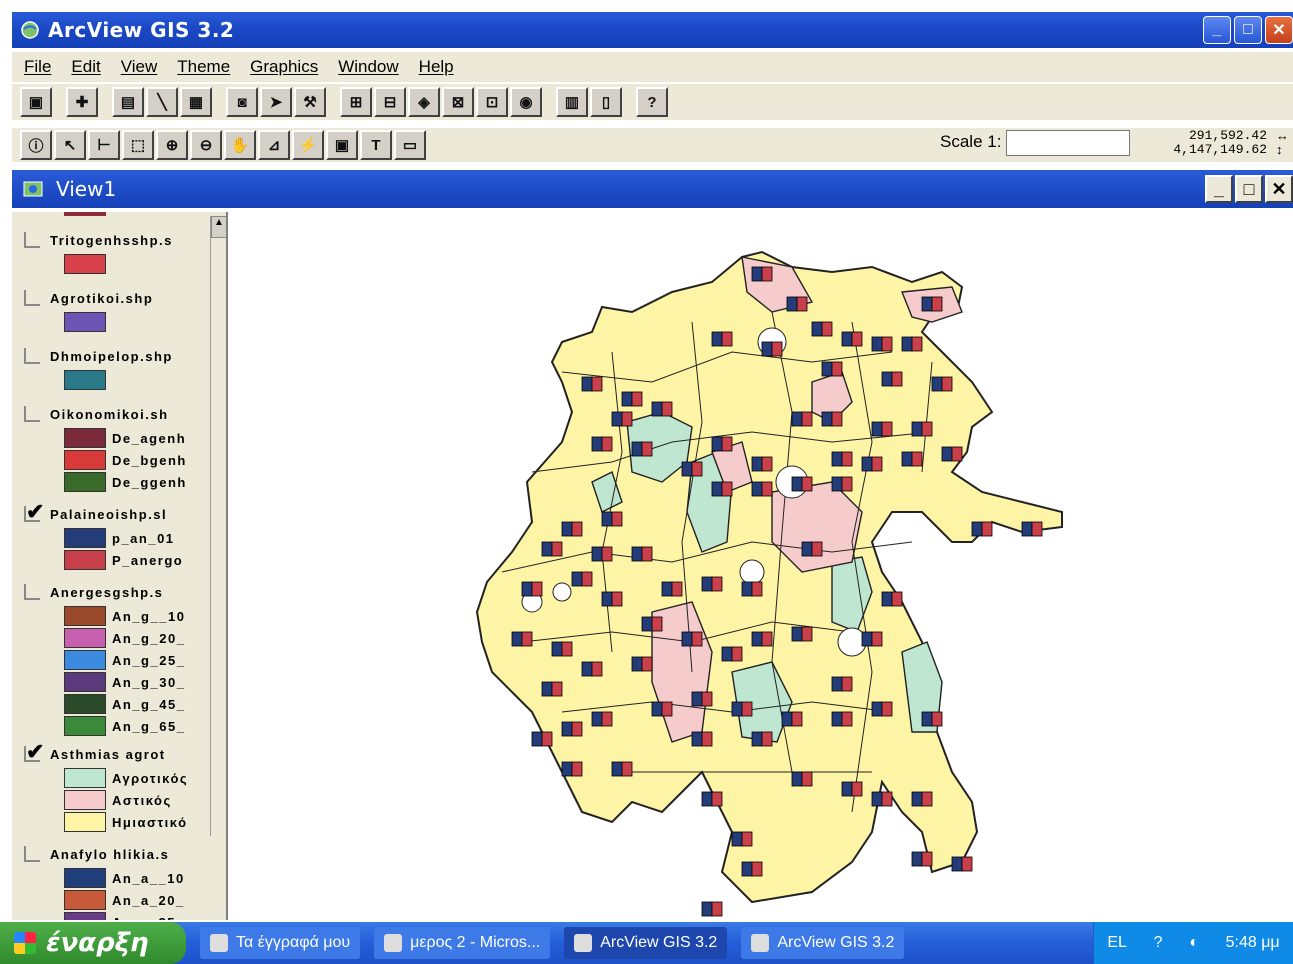 The image size is (1293, 964). What do you see at coordinates (36, 102) in the screenshot?
I see `save-project-icon: ▣` at bounding box center [36, 102].